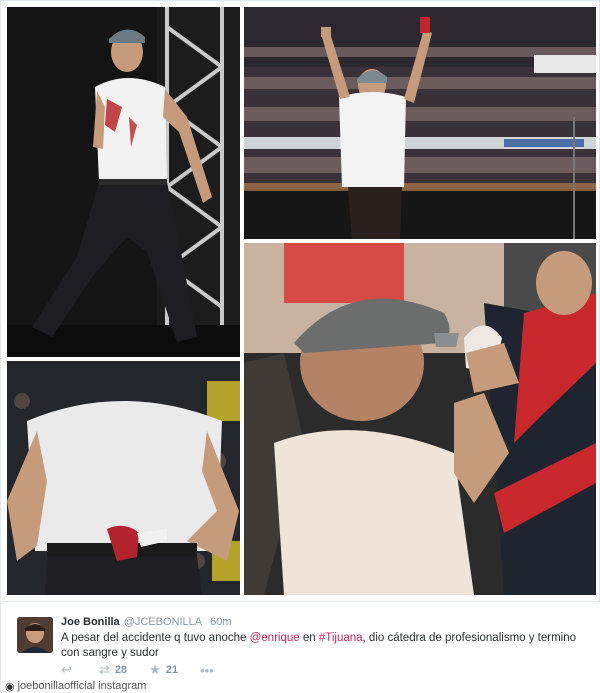  What do you see at coordinates (113, 670) in the screenshot?
I see `retweet-button: ⇄ 28` at bounding box center [113, 670].